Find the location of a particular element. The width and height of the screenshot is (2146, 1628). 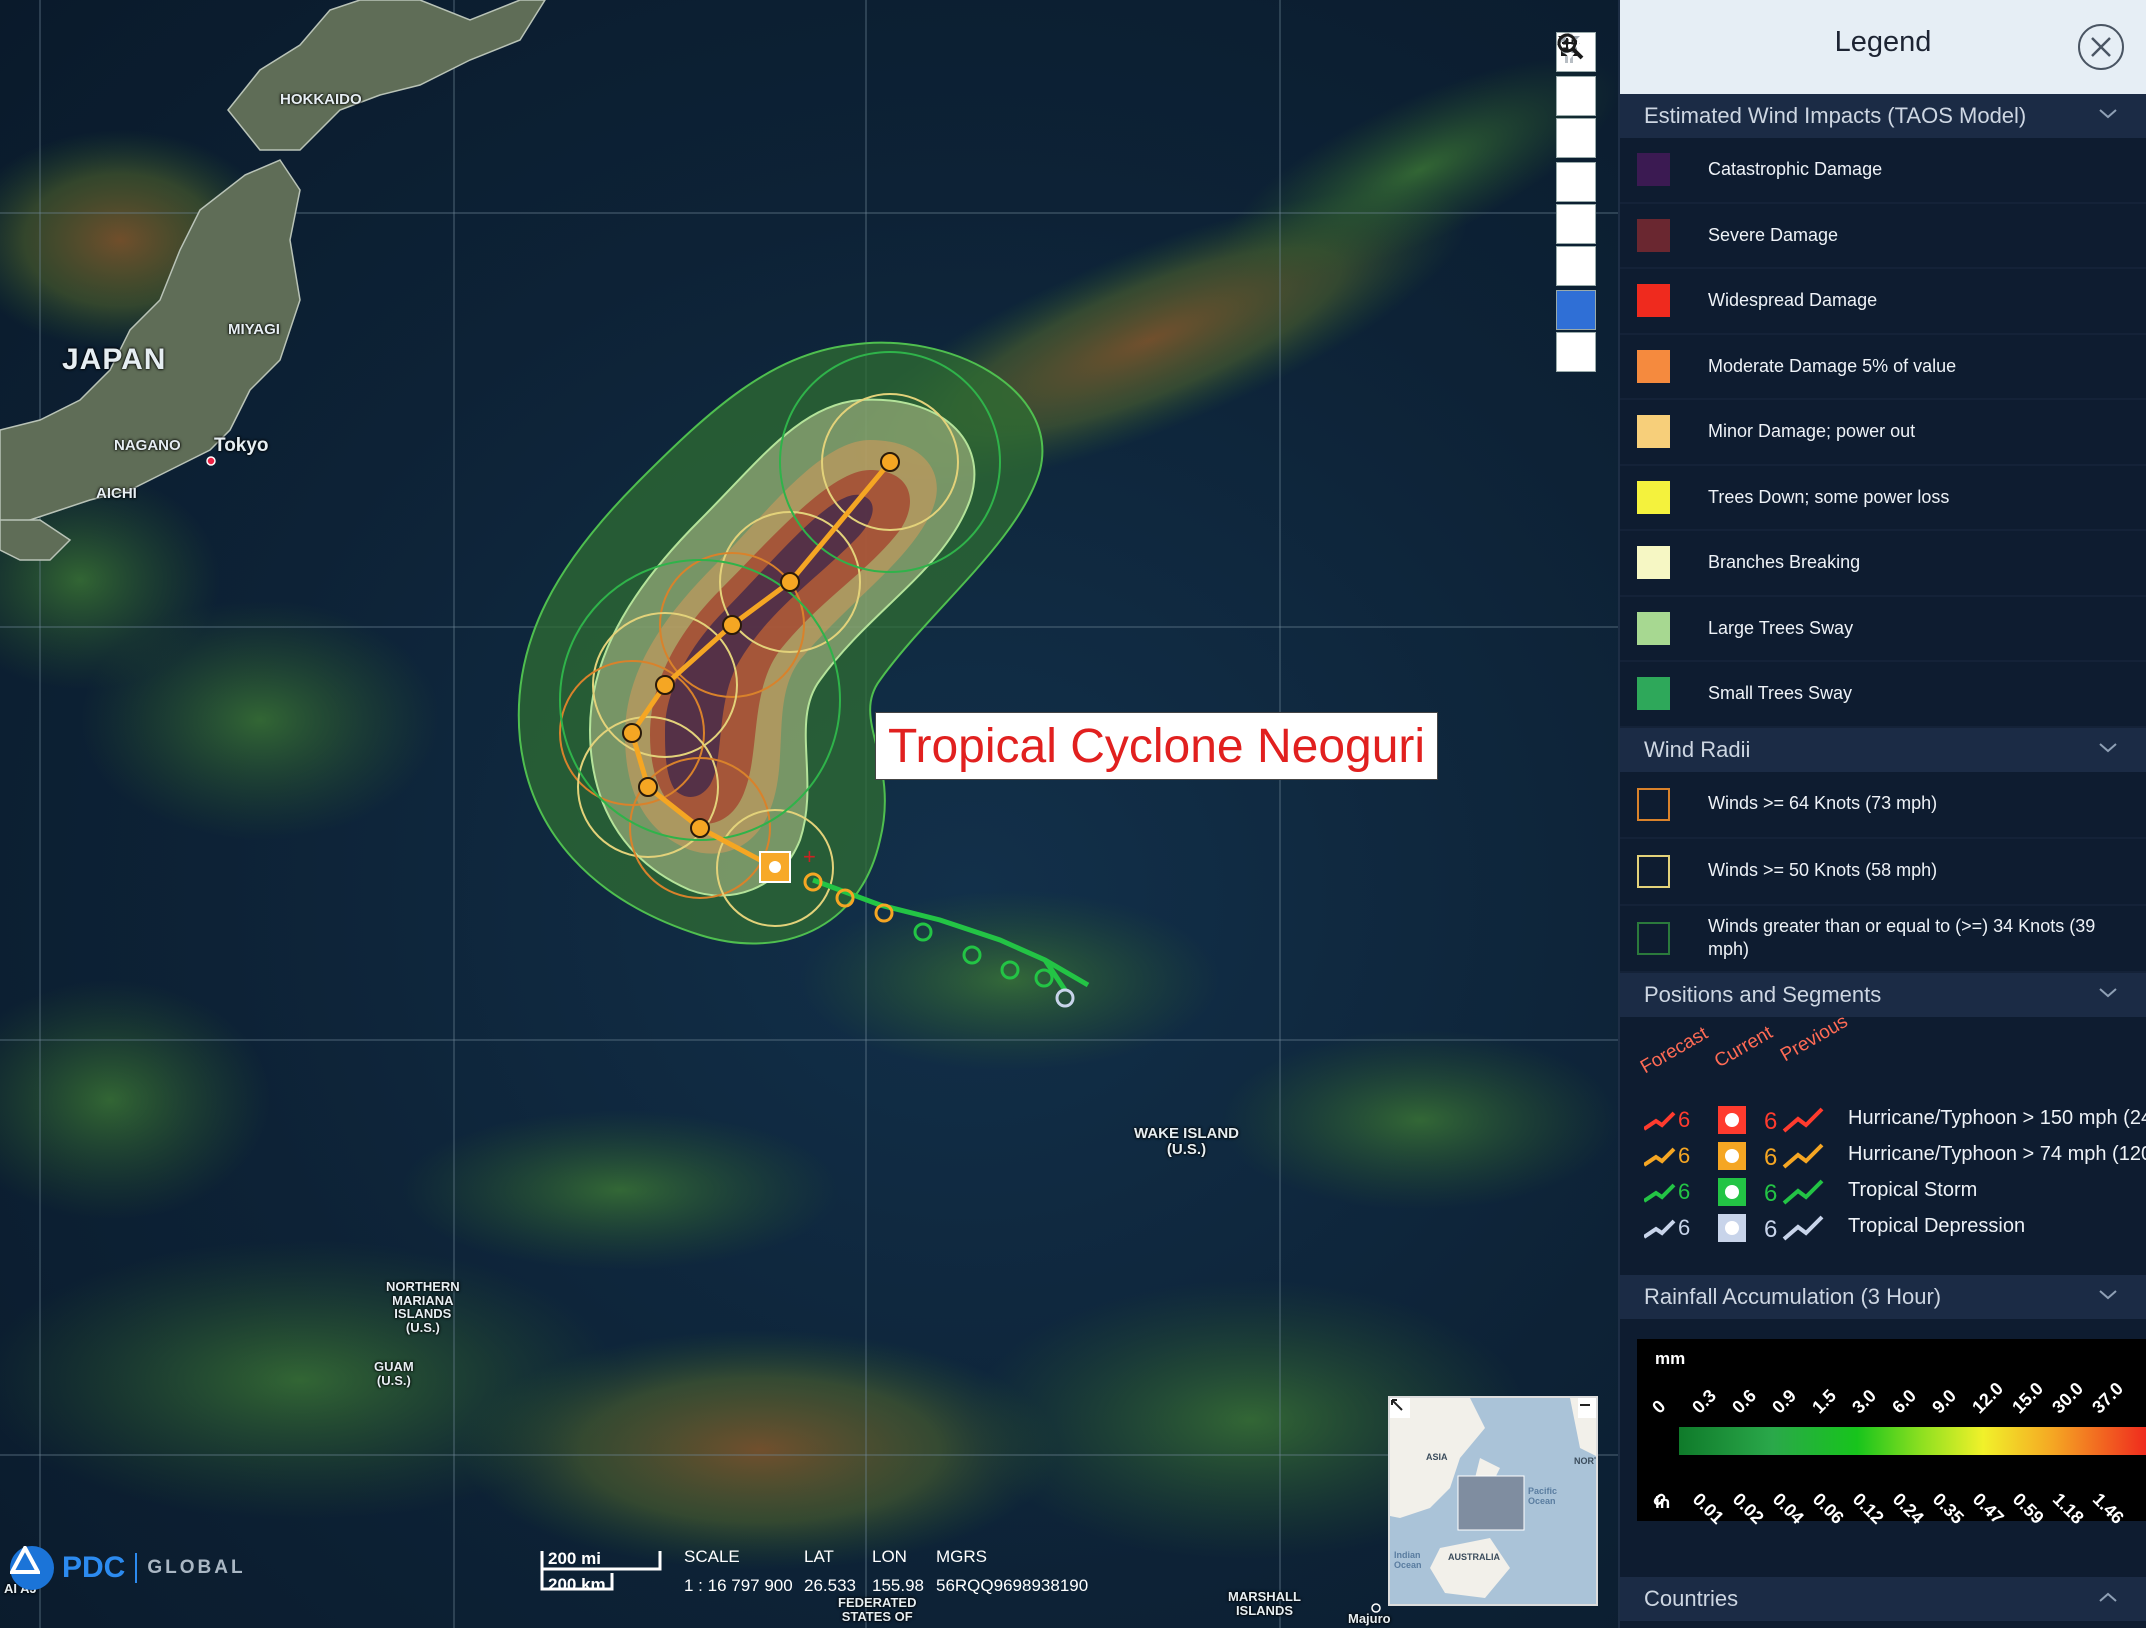

chevron-up-icon is located at coordinates (2108, 1597).